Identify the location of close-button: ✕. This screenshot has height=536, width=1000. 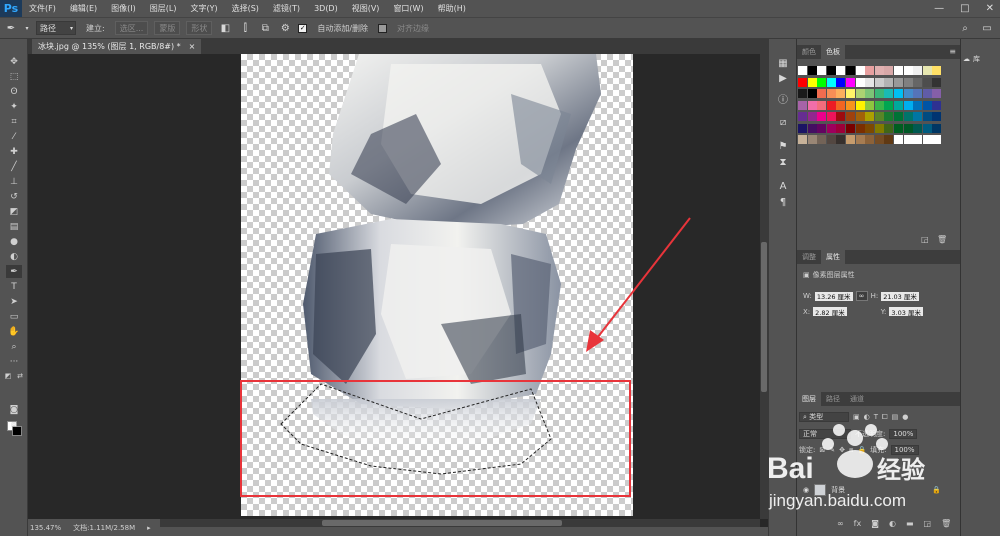
(990, 8).